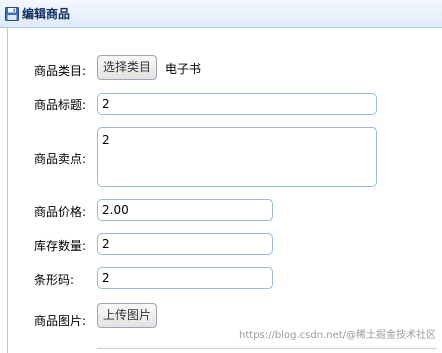 The width and height of the screenshot is (442, 353). Describe the element at coordinates (221, 14) in the screenshot. I see `panel-header: 编辑商品` at that location.